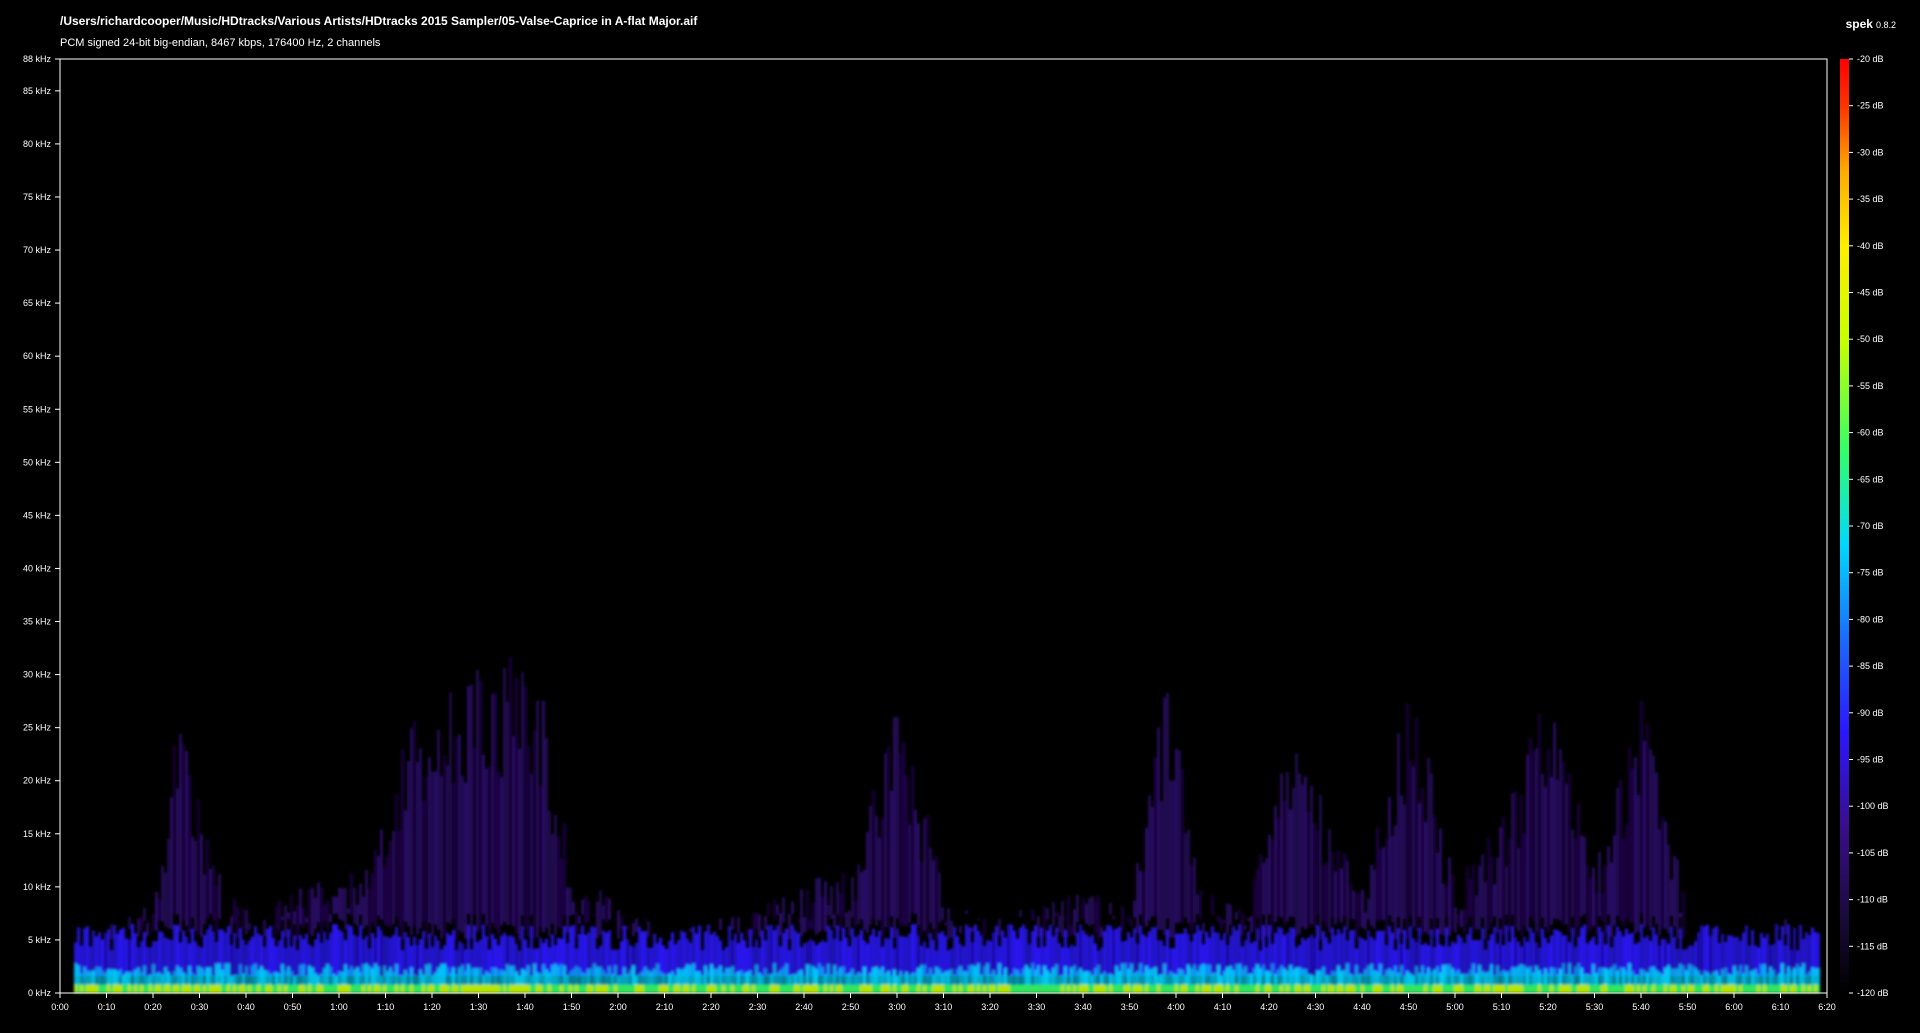  Describe the element at coordinates (990, 1007) in the screenshot. I see `x-tick-label: 3:20` at that location.